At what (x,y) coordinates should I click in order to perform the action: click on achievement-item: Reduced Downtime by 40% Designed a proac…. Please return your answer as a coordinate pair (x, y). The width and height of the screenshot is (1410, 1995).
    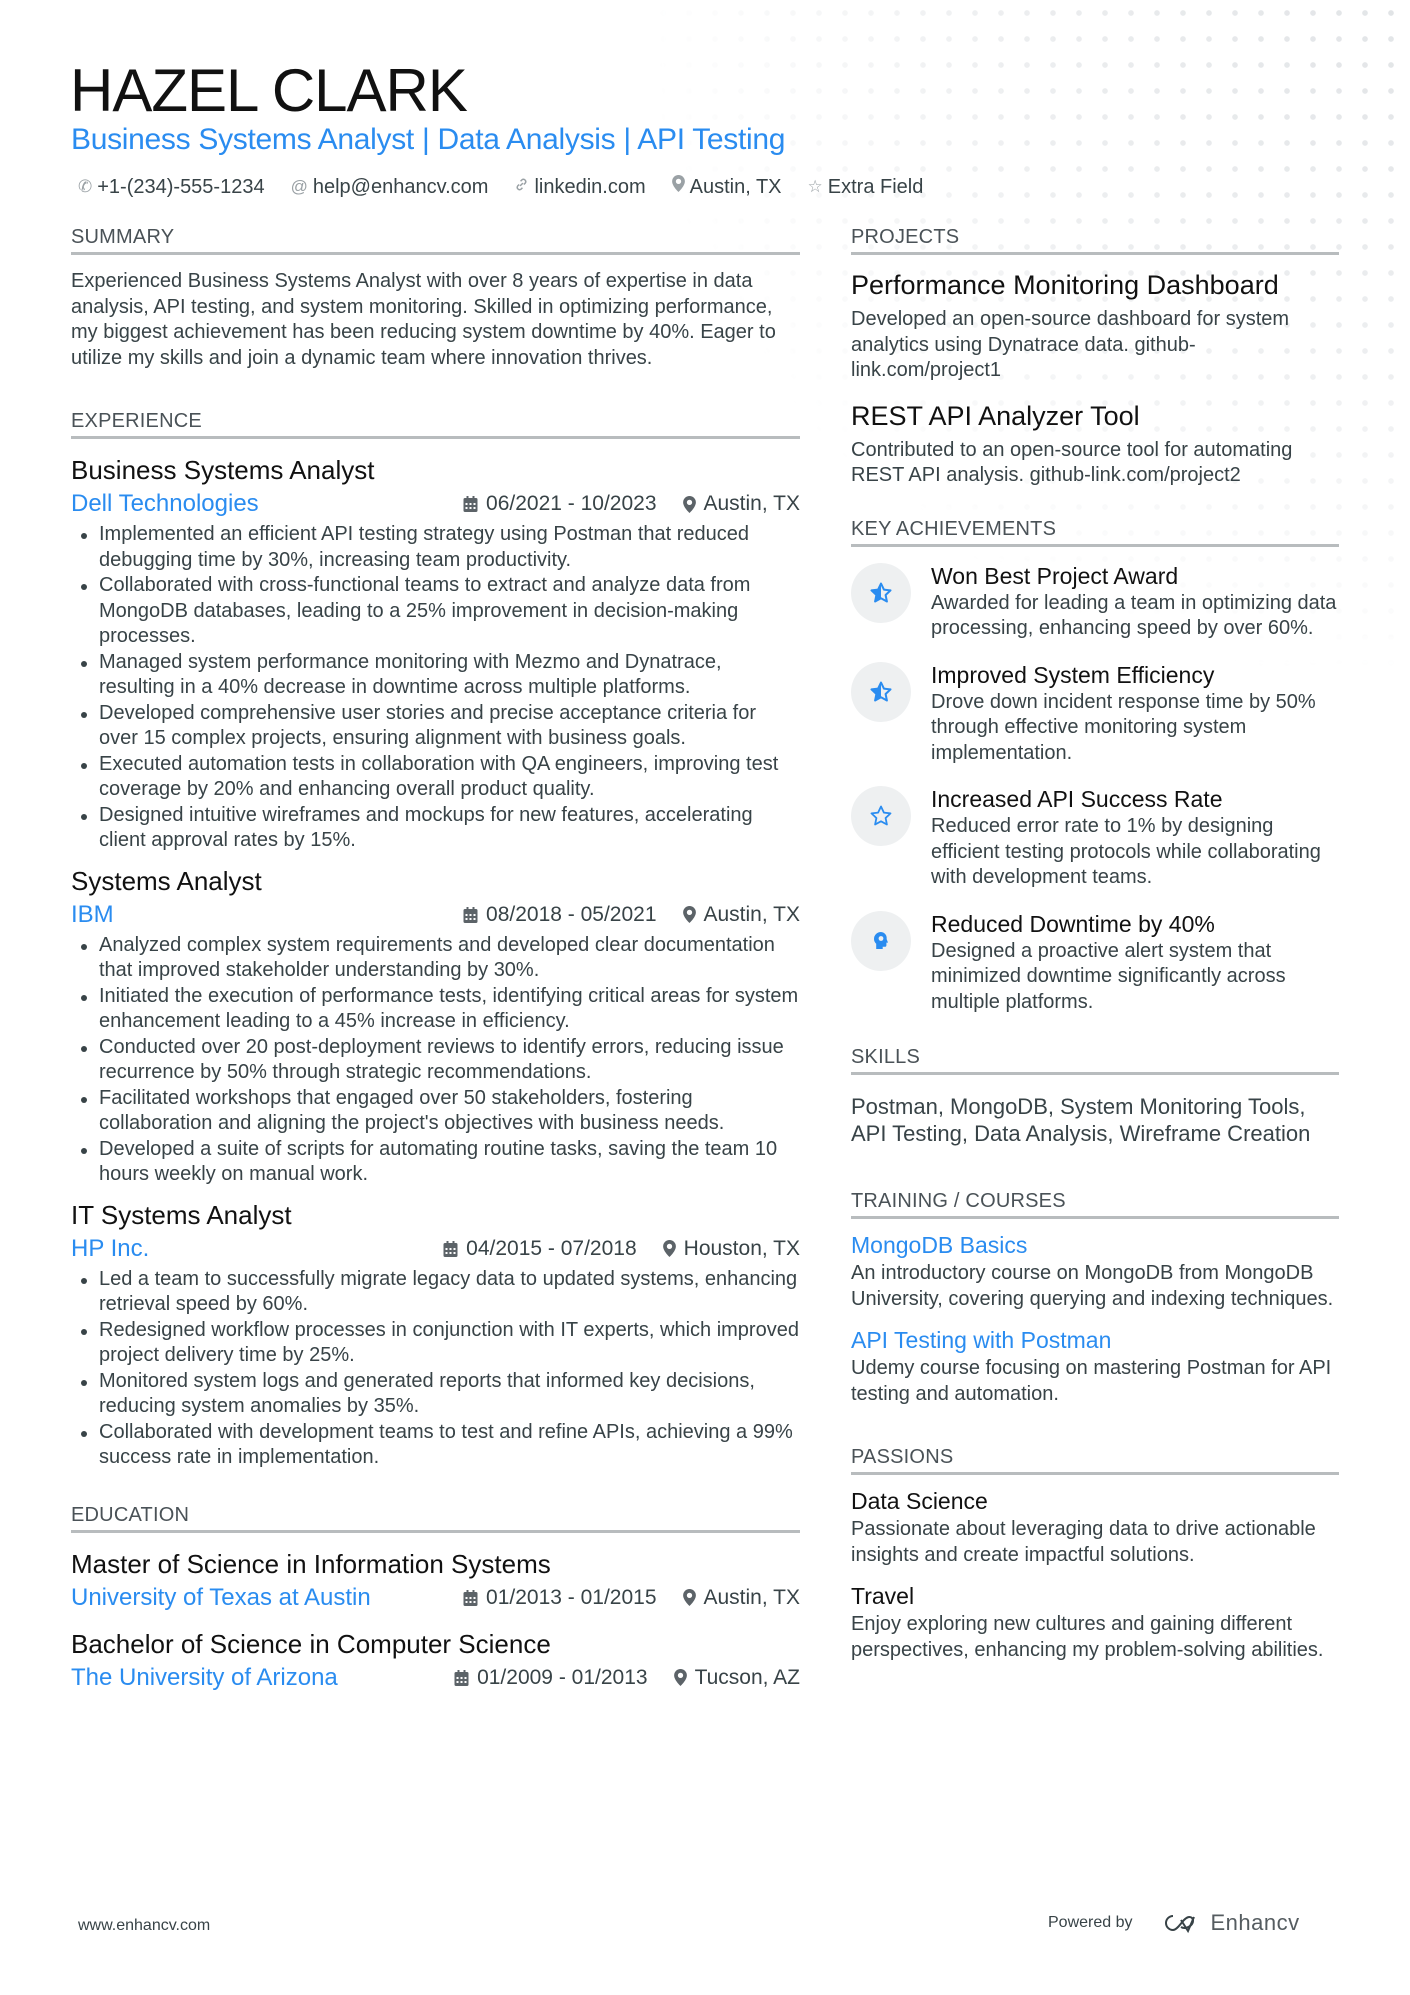
    Looking at the image, I should click on (1095, 962).